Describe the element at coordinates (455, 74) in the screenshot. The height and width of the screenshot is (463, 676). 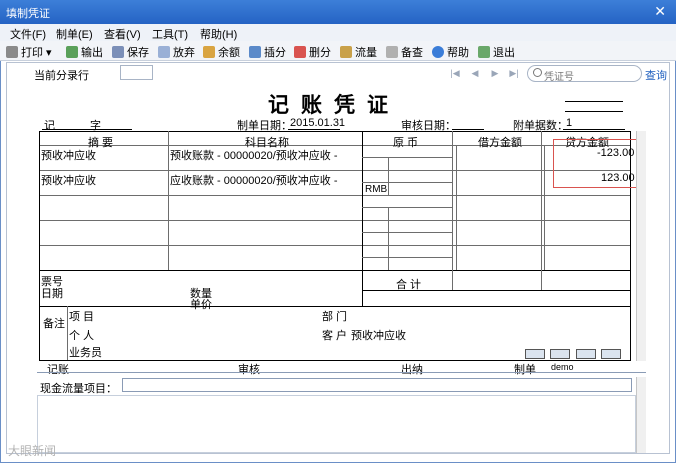
I see `first-record-icon: |◀` at that location.